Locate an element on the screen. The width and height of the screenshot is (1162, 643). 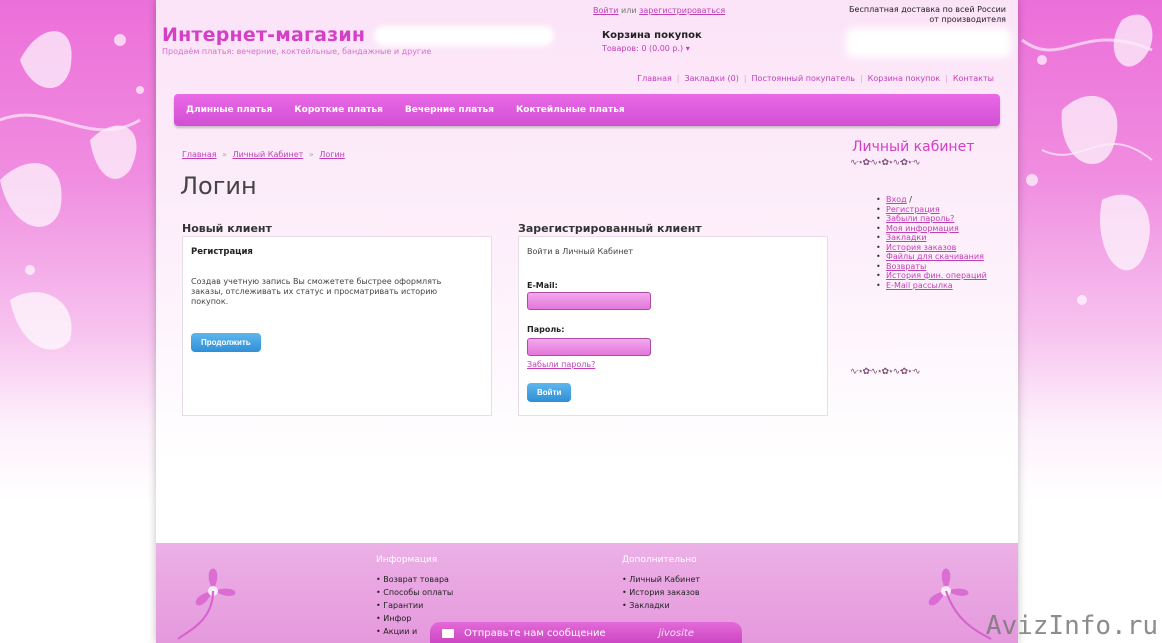
sidebar-item-order-history: История заказов is located at coordinates (941, 248).